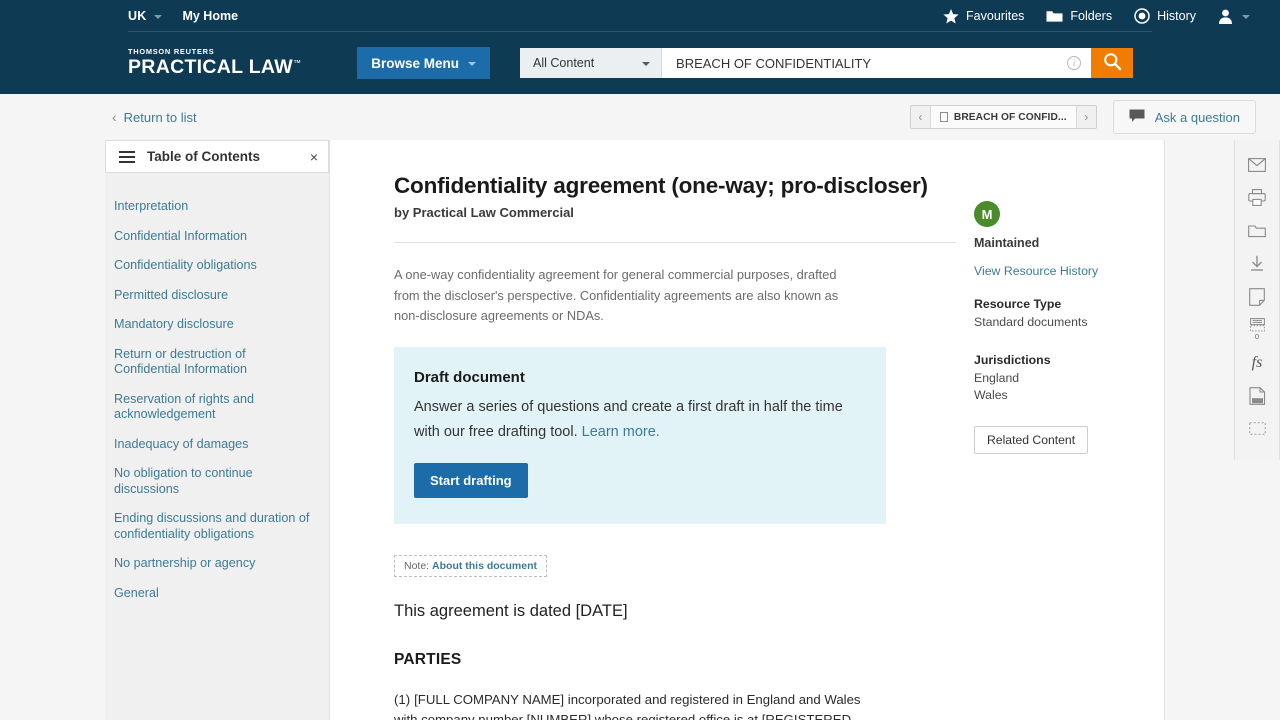 The width and height of the screenshot is (1280, 720). I want to click on toc-item-general: General, so click(213, 594).